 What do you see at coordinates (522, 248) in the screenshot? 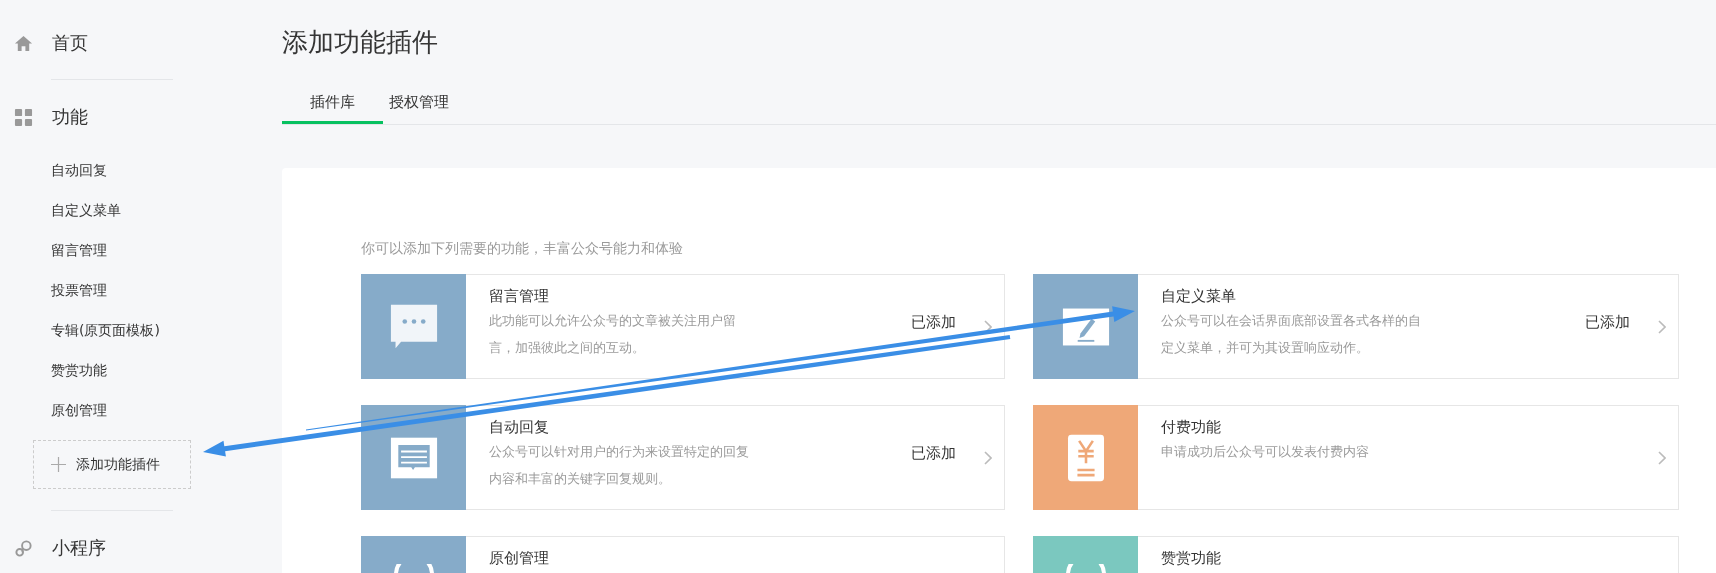
I see `intro-text: 你可以添加下列需要的功能，丰富公众号能力和体验` at bounding box center [522, 248].